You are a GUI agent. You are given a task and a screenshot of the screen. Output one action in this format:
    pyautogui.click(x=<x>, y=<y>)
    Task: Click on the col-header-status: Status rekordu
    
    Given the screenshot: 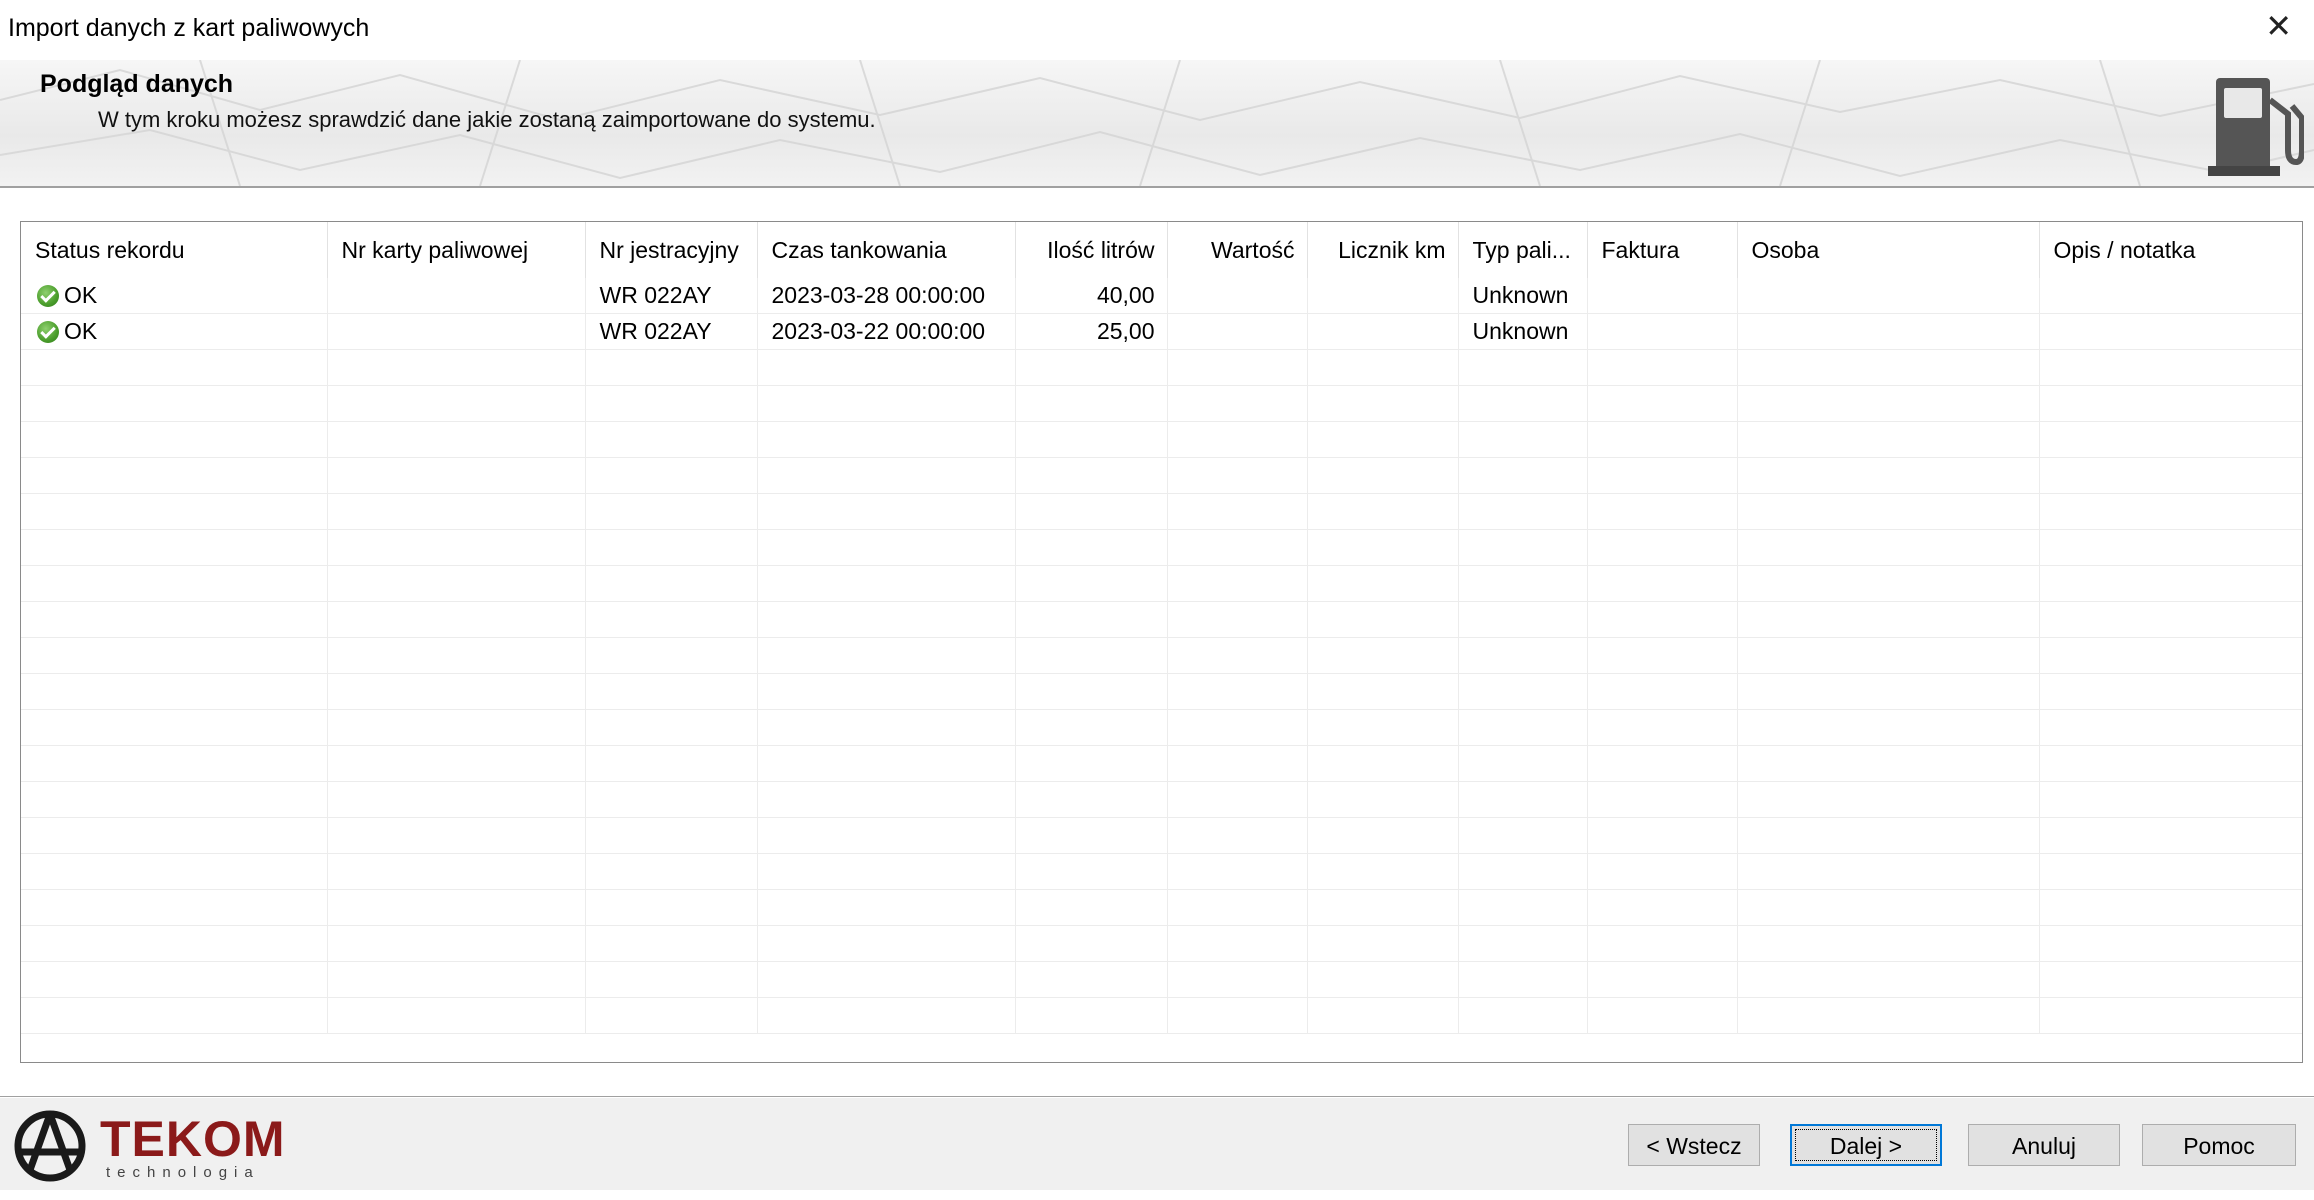 What is the action you would take?
    pyautogui.click(x=174, y=250)
    